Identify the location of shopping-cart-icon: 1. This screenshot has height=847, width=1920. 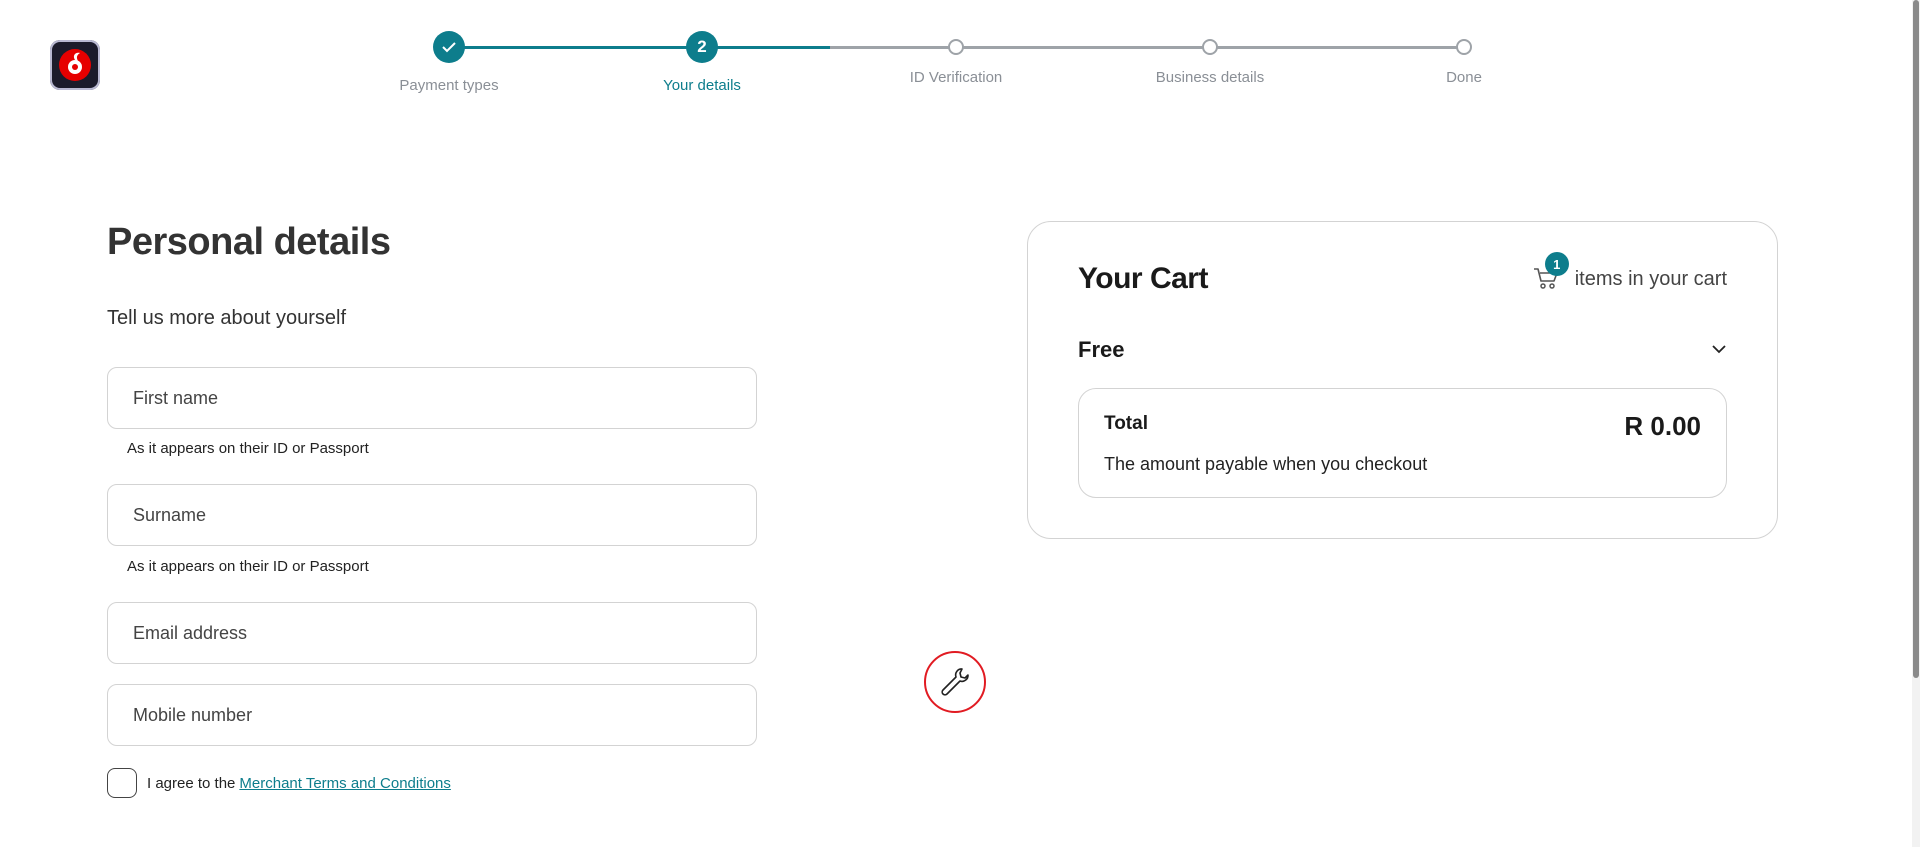
(1551, 272).